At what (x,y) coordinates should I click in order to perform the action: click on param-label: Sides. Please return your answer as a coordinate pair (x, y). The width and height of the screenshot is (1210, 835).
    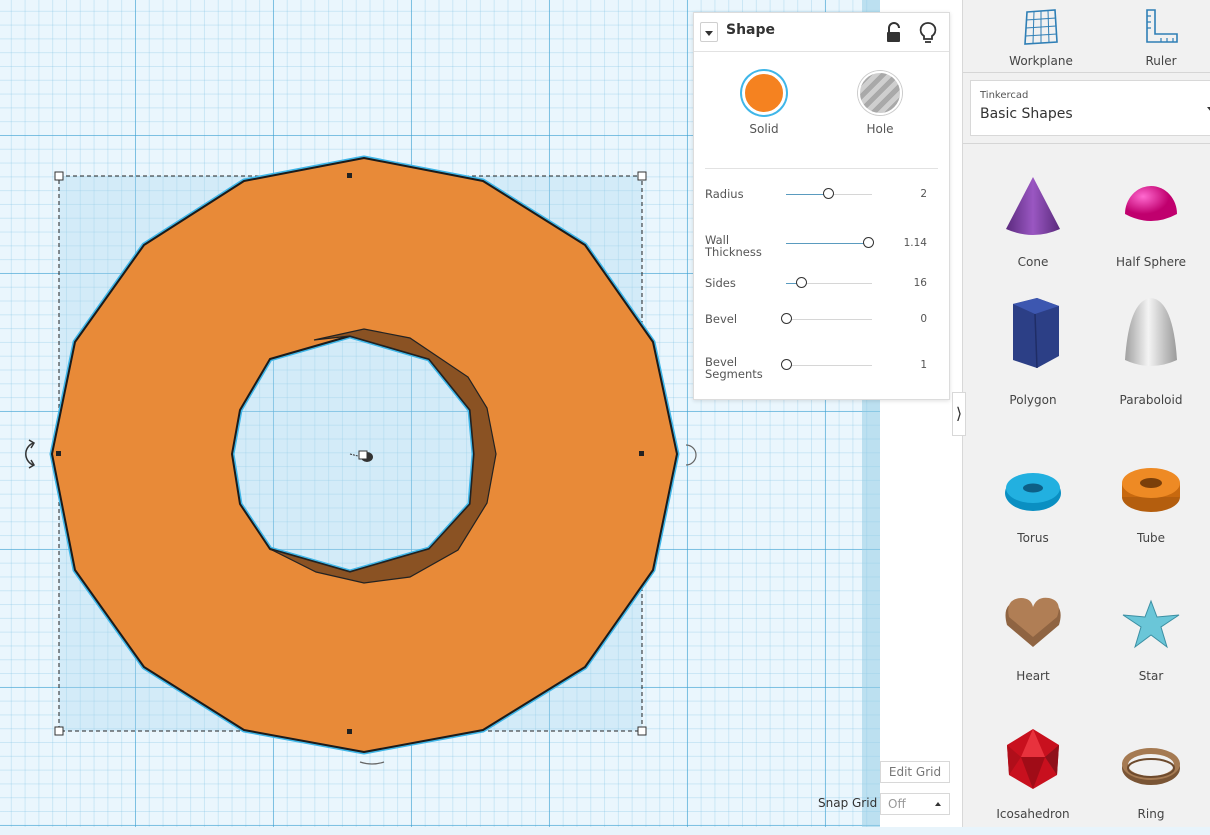
    Looking at the image, I should click on (720, 283).